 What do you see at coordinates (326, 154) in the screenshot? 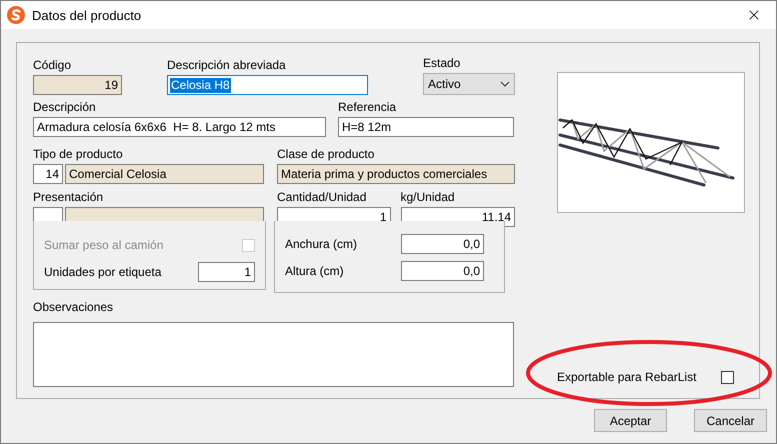
I see `field-label: Clase de producto` at bounding box center [326, 154].